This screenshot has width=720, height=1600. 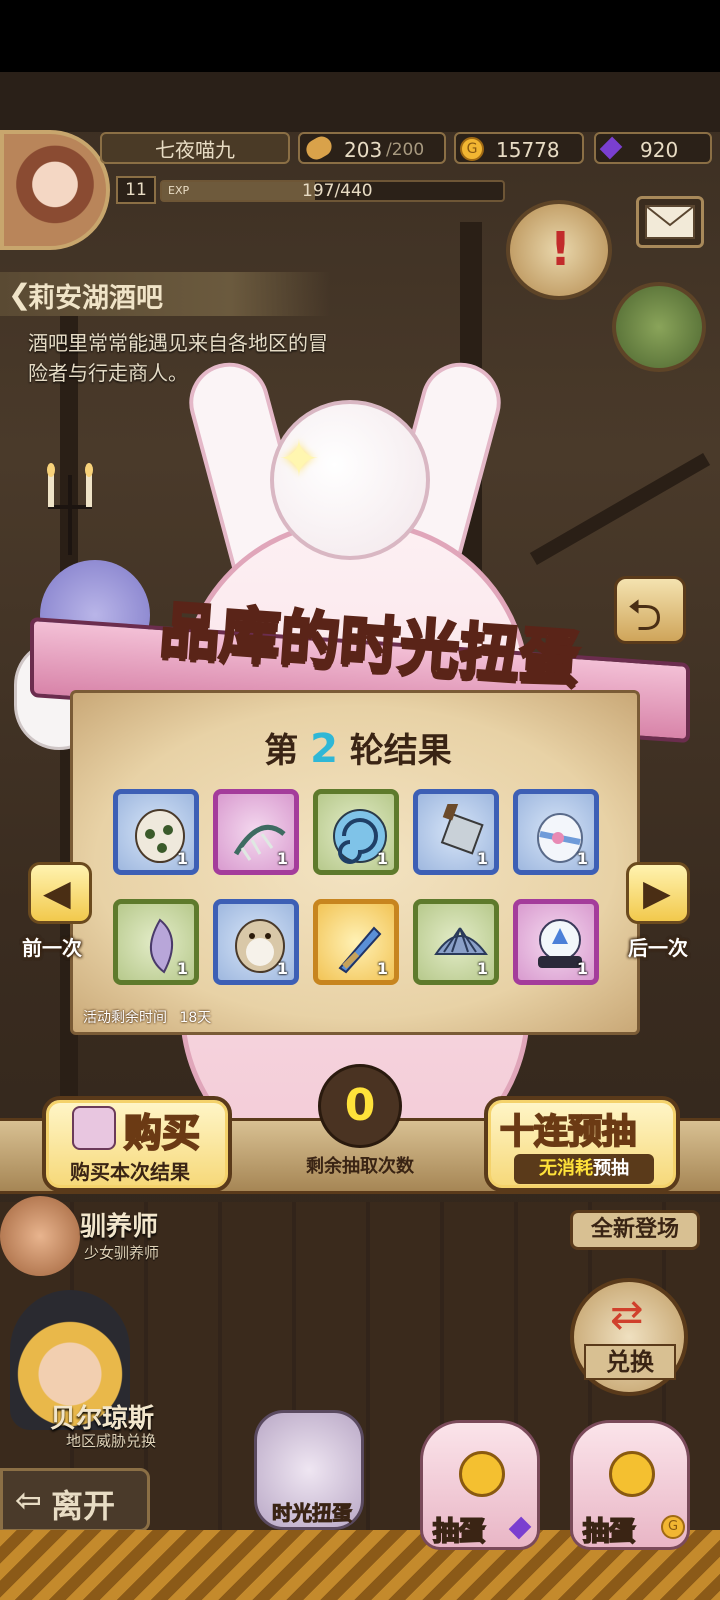 I want to click on sparkle-icon: ✦, so click(x=299, y=459).